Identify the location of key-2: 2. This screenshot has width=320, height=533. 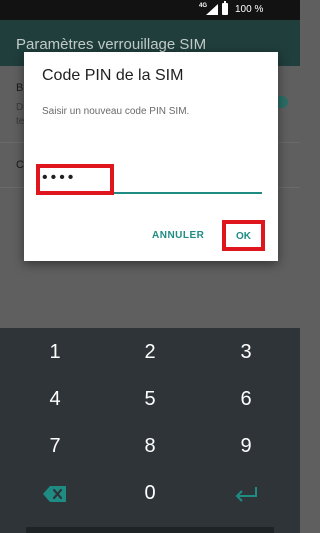
(150, 352).